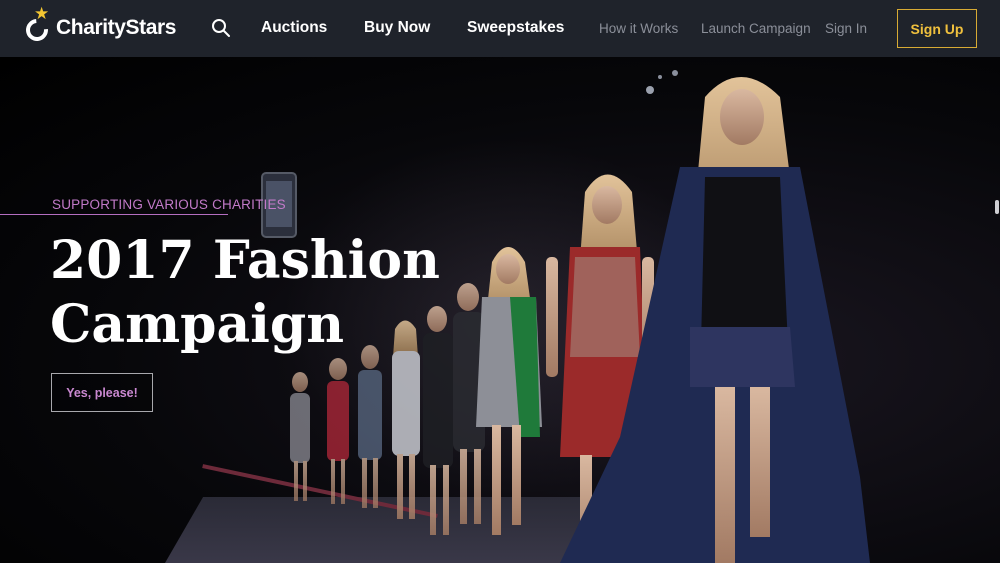  What do you see at coordinates (37, 25) in the screenshot?
I see `logo-mark-icon: ★` at bounding box center [37, 25].